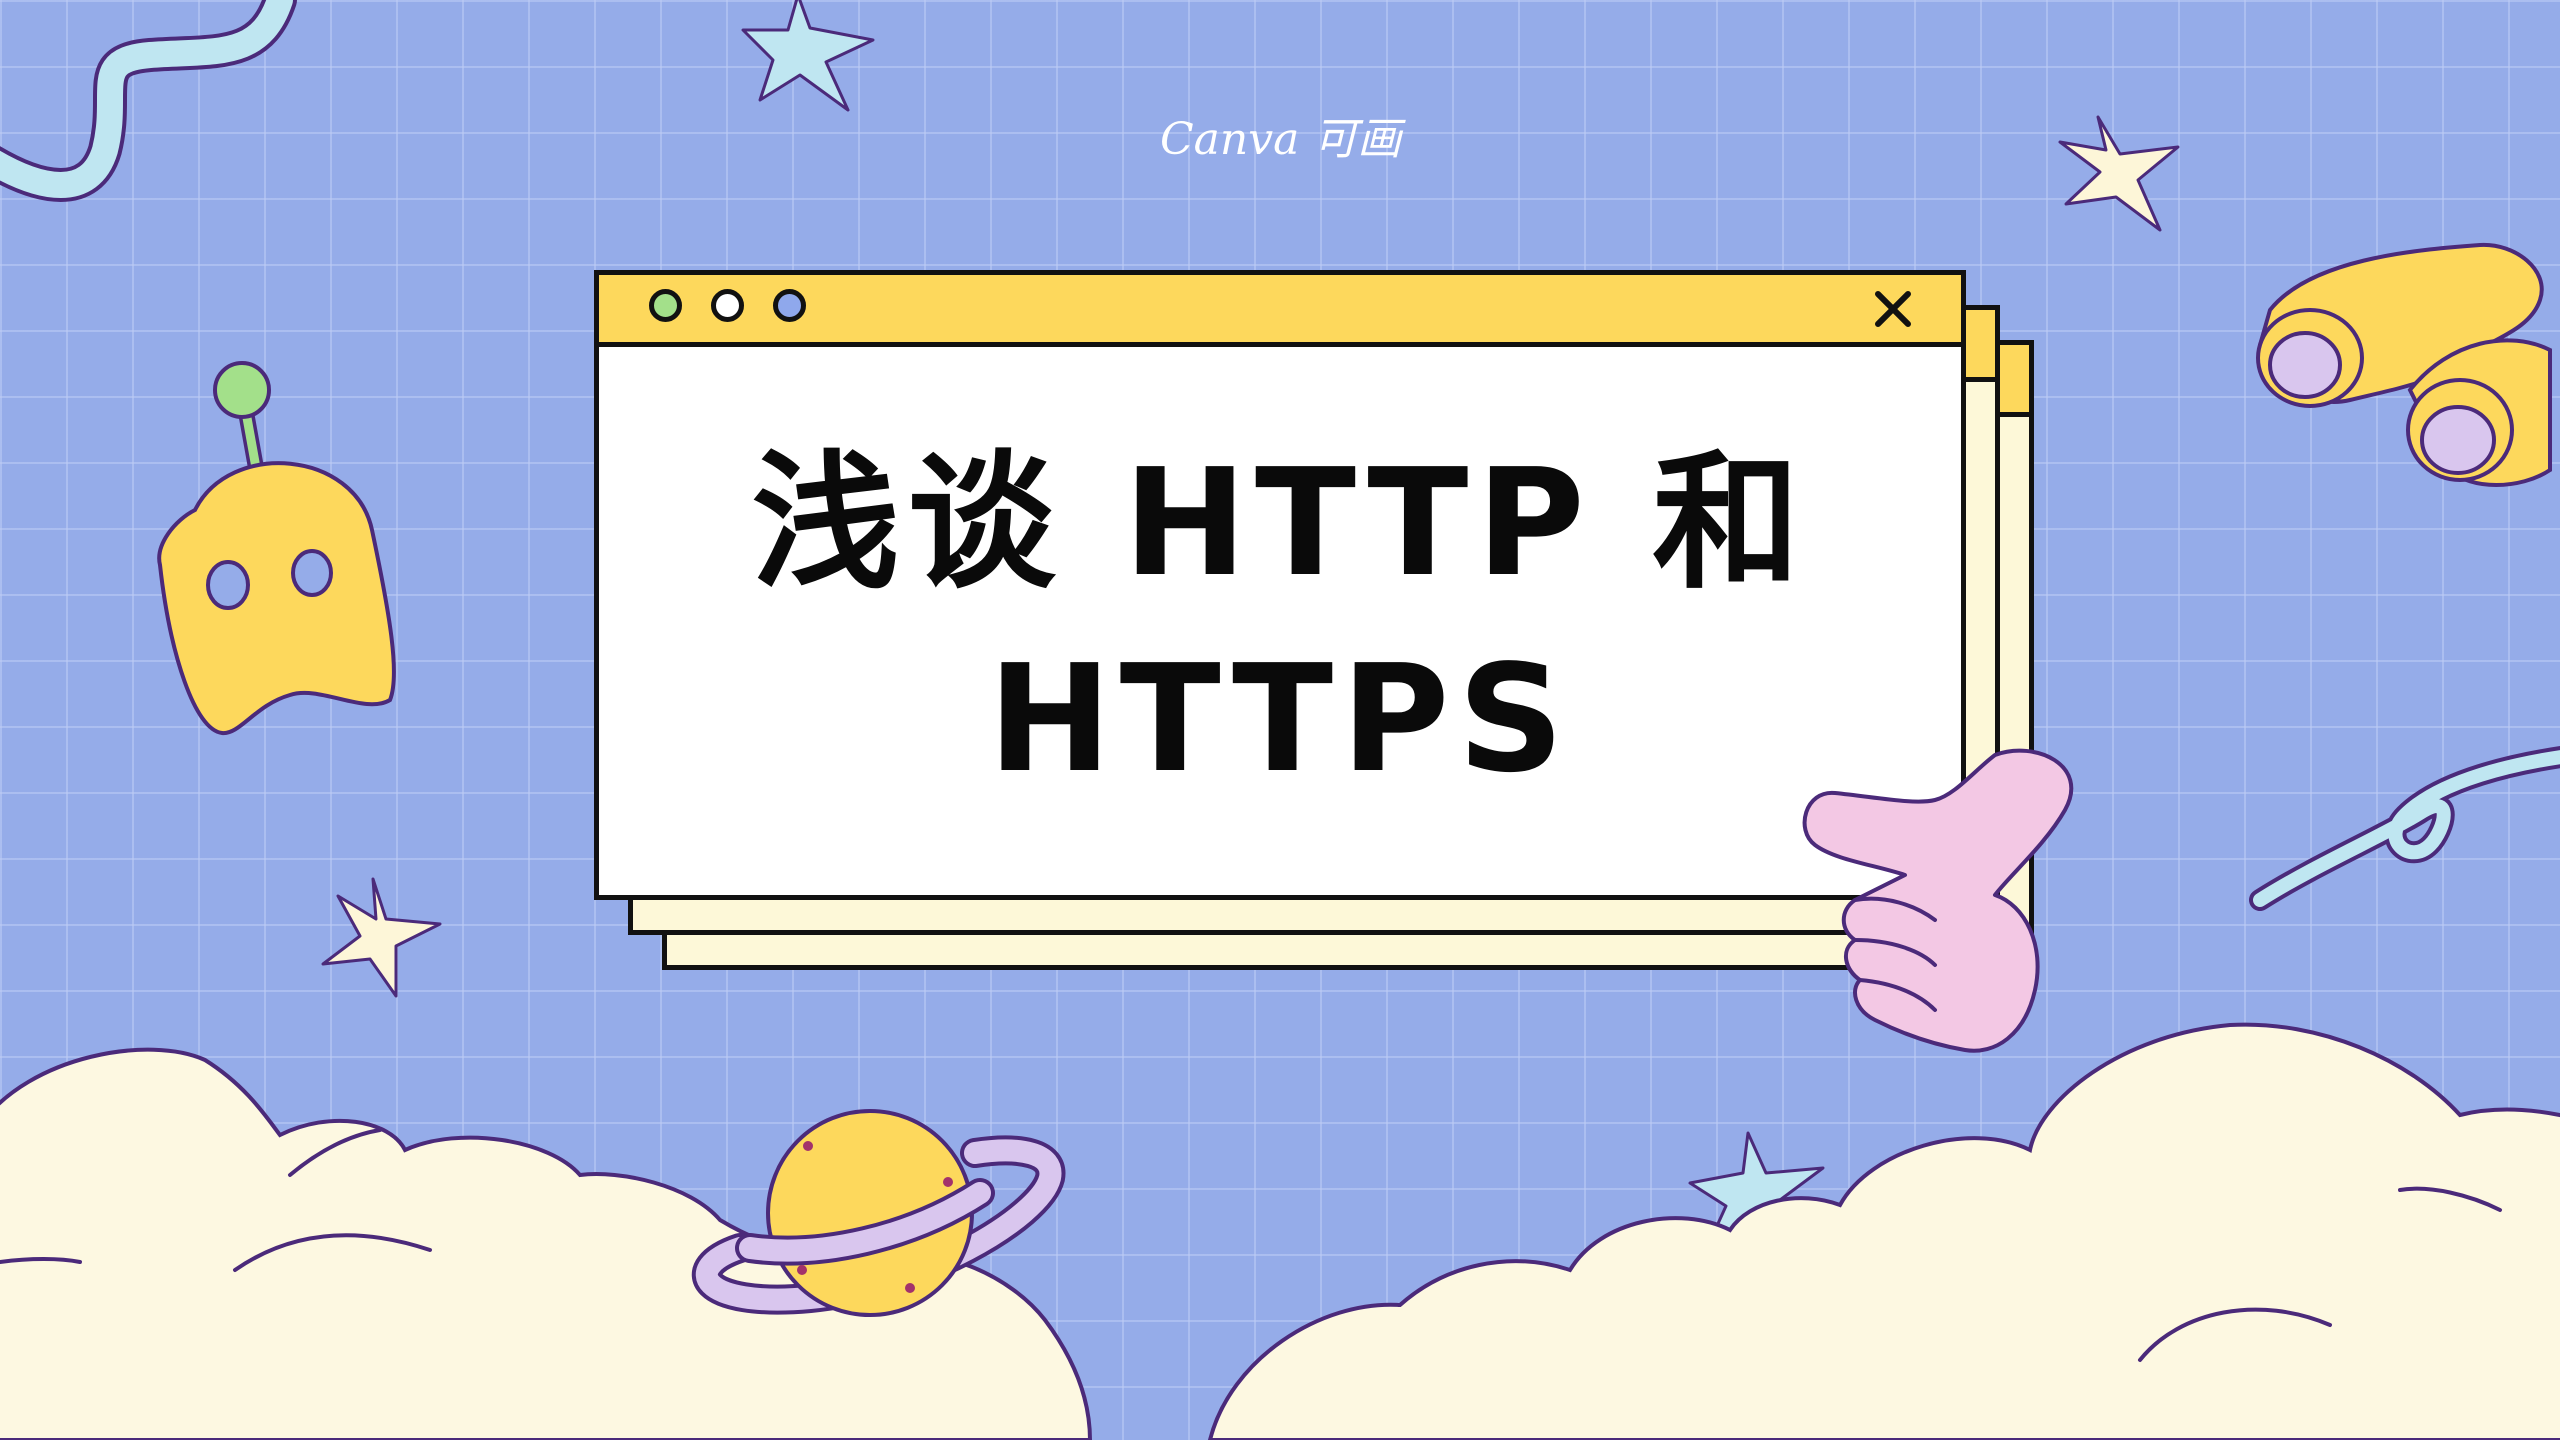  What do you see at coordinates (276, 548) in the screenshot?
I see `ghost-icon` at bounding box center [276, 548].